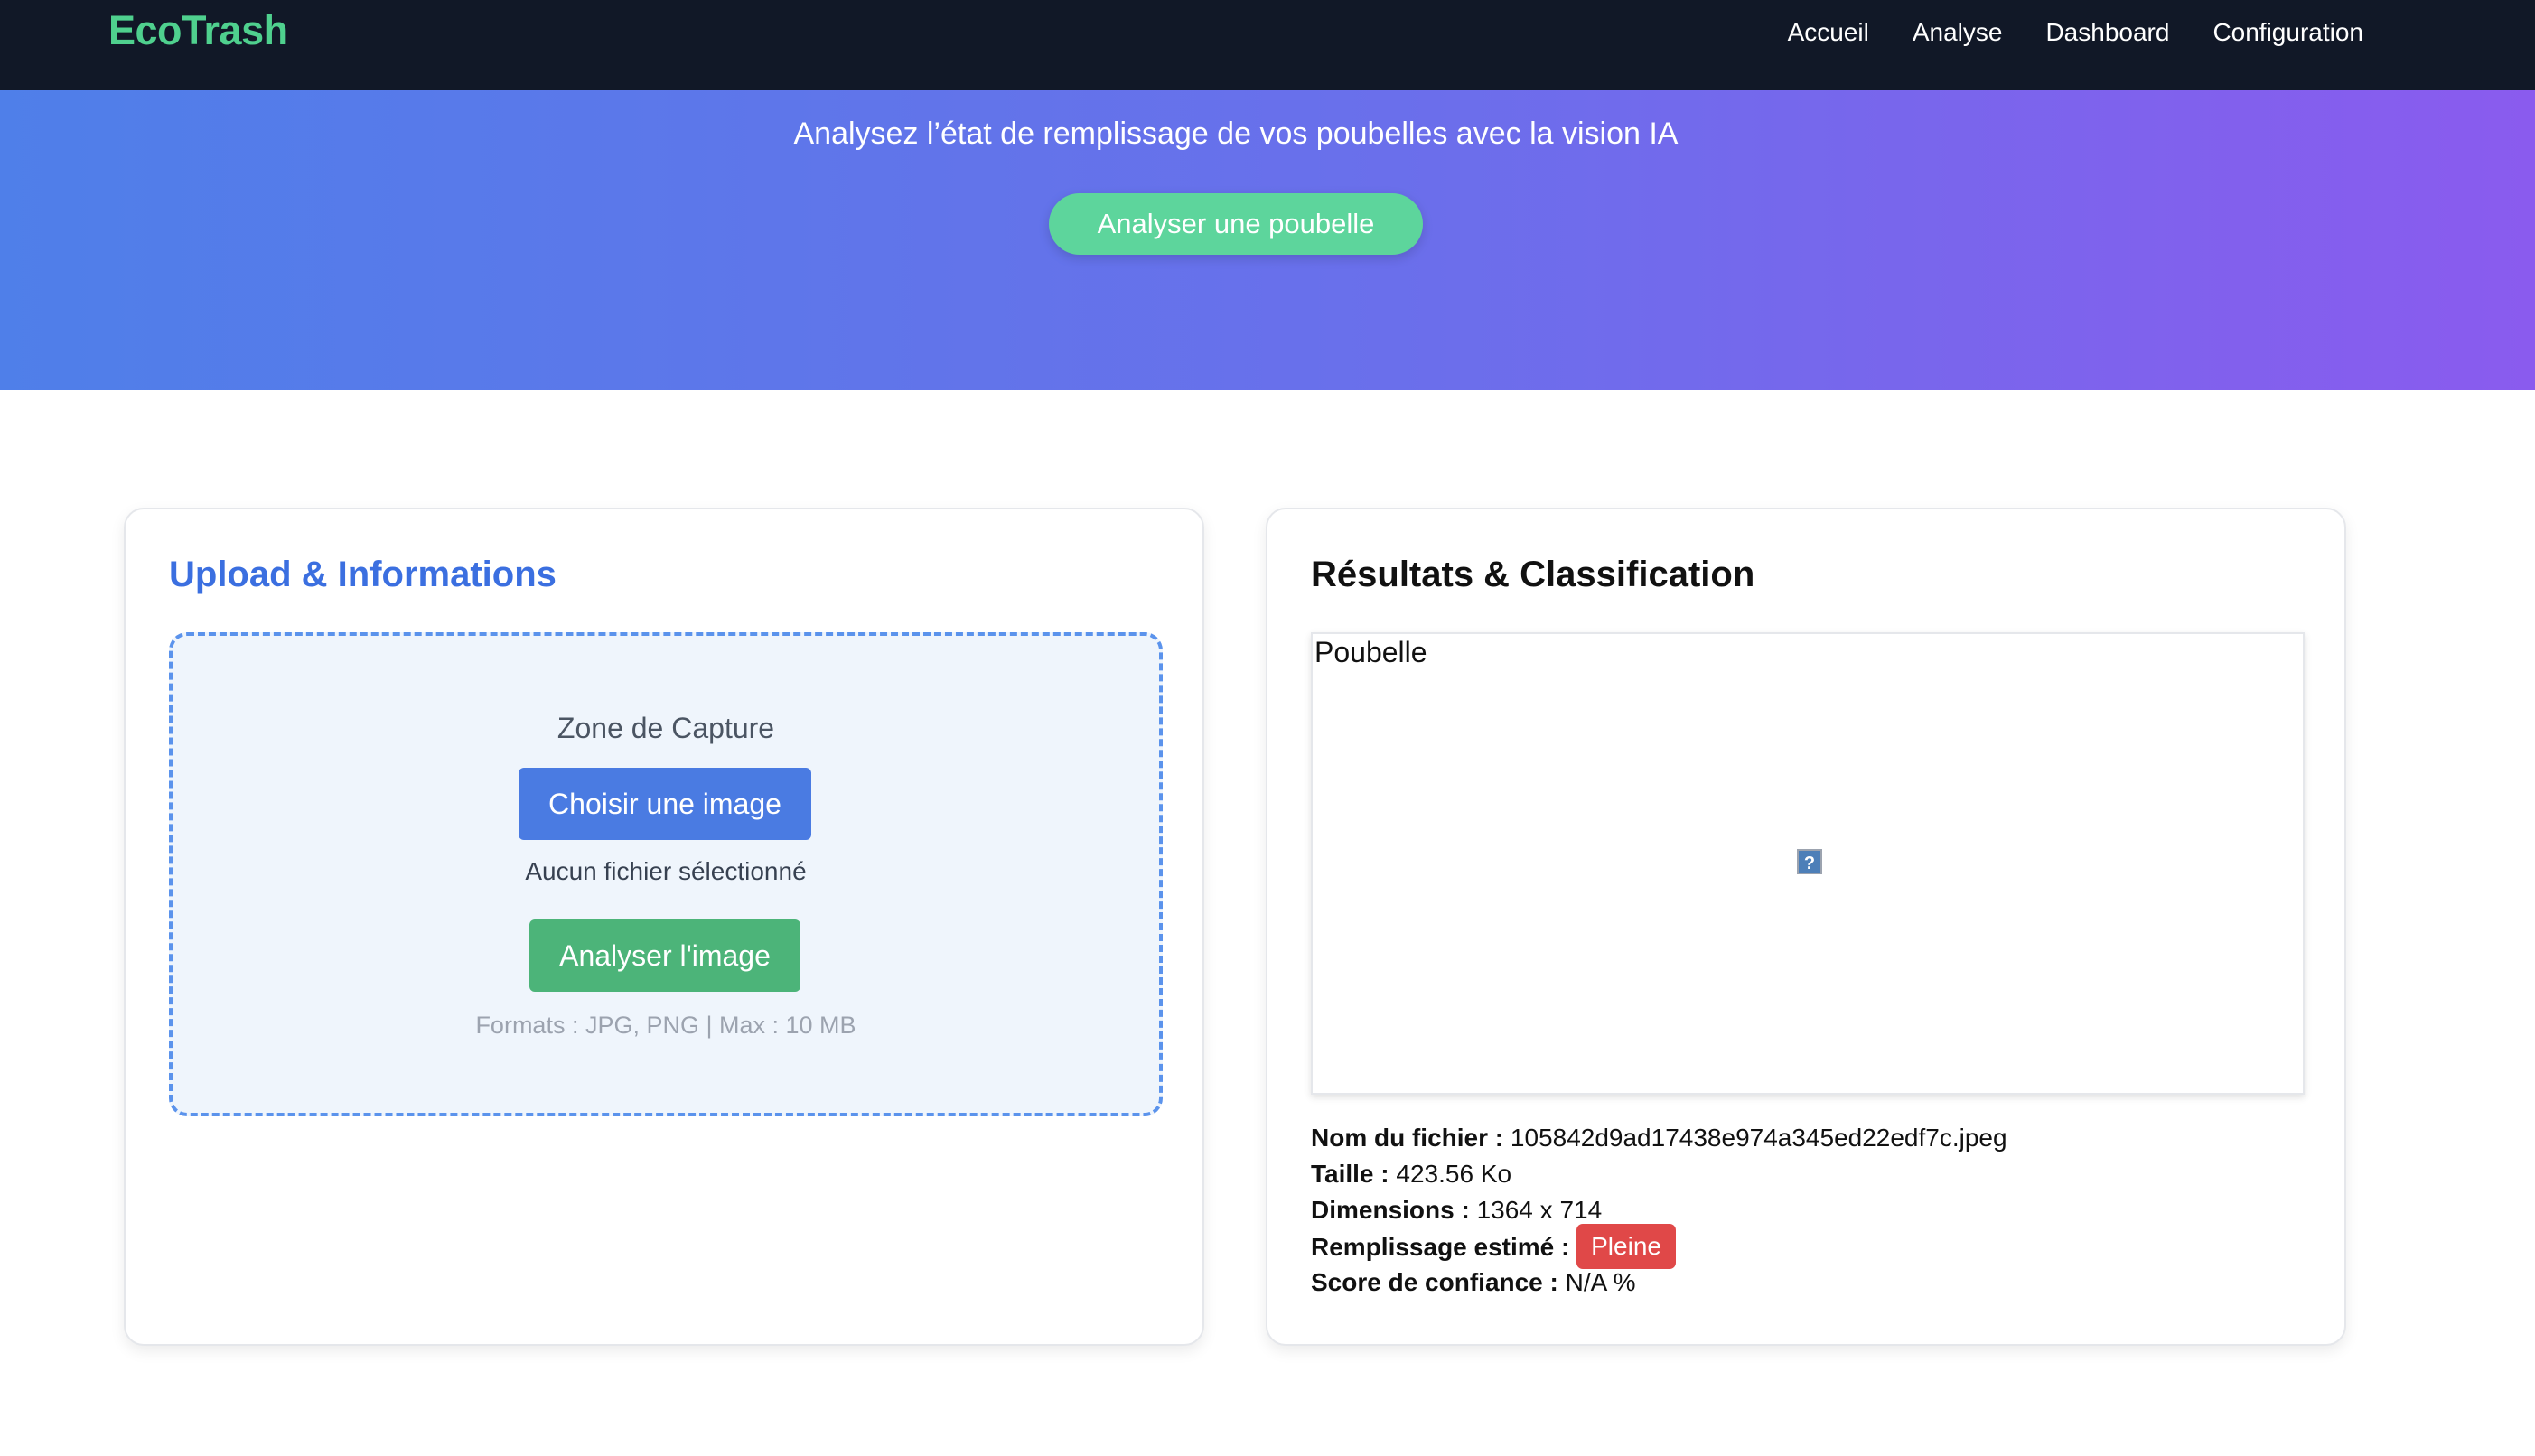 This screenshot has width=2535, height=1456. Describe the element at coordinates (1626, 1246) in the screenshot. I see `fill-level-badge: Pleine` at that location.